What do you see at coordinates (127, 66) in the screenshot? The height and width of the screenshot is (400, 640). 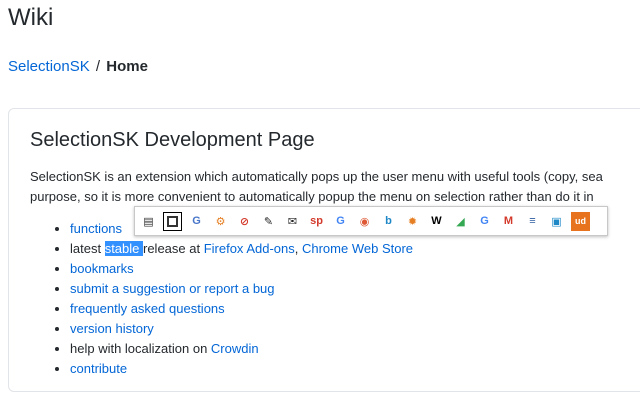 I see `breadcrumb-current: Home` at bounding box center [127, 66].